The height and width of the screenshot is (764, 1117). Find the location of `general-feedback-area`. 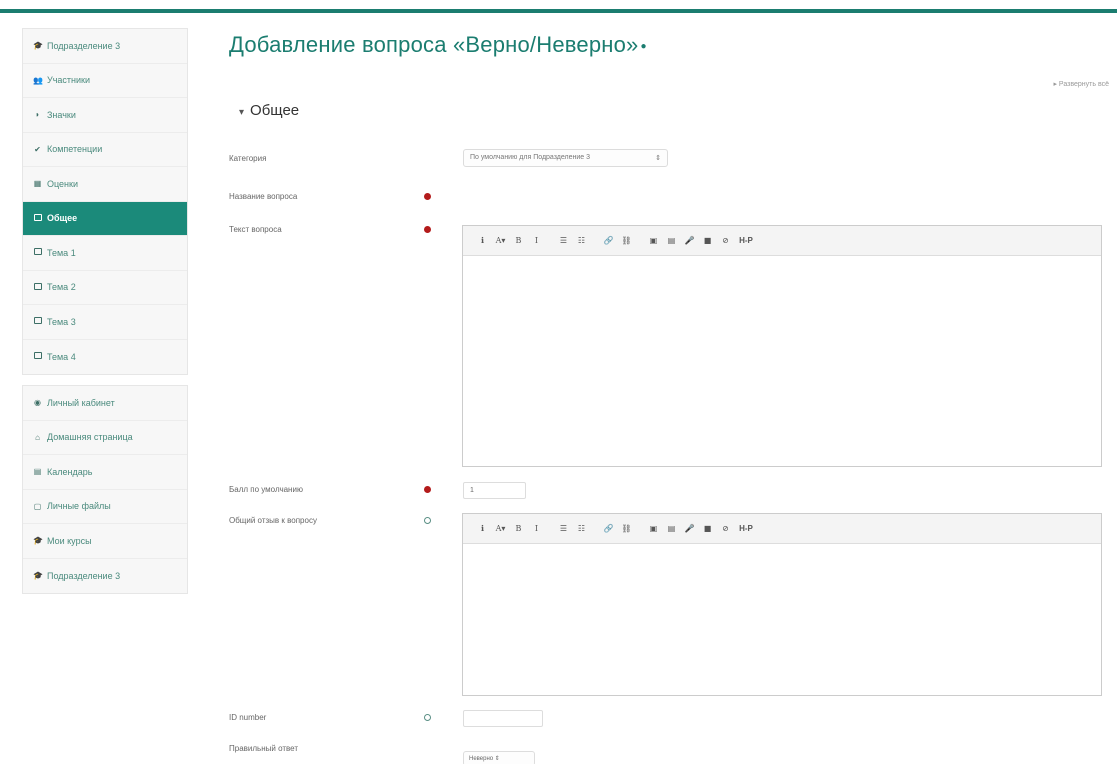

general-feedback-area is located at coordinates (782, 619).